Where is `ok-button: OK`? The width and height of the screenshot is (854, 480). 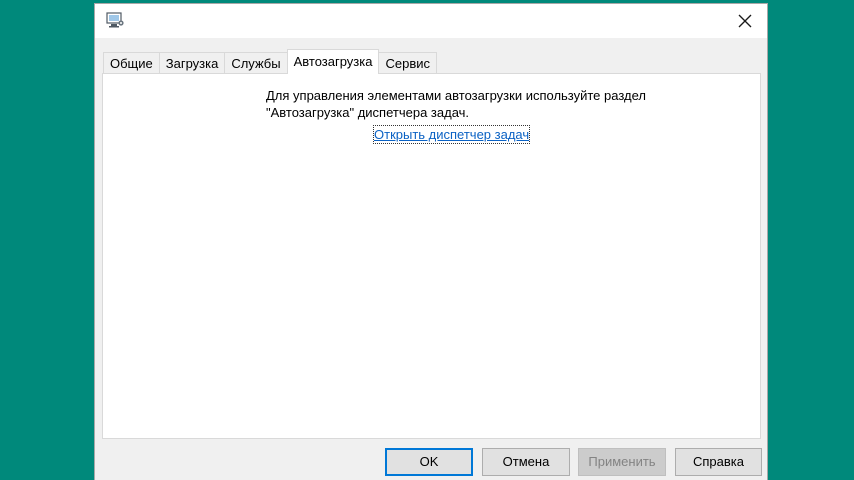
ok-button: OK is located at coordinates (429, 462).